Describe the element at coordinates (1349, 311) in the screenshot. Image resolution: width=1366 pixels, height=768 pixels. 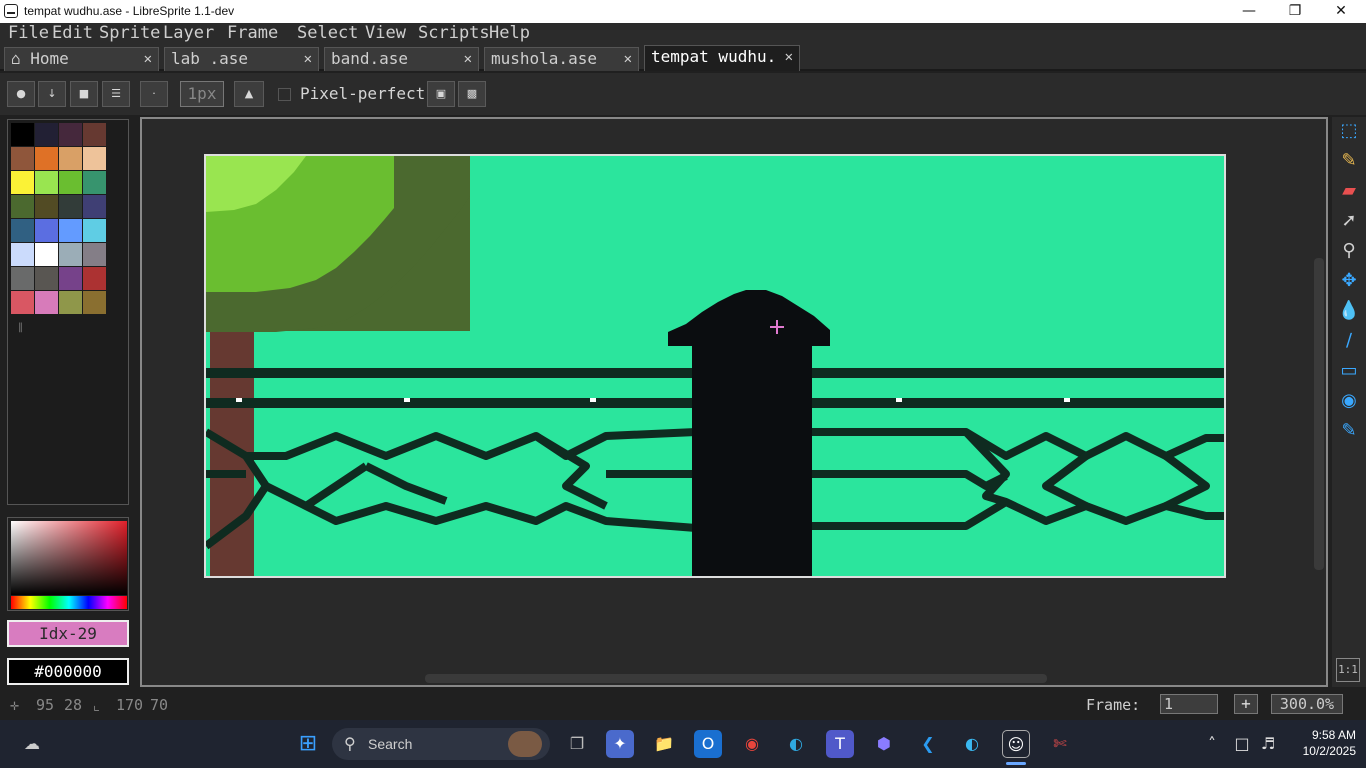
I see `paint-bucket-icon: 💧` at that location.